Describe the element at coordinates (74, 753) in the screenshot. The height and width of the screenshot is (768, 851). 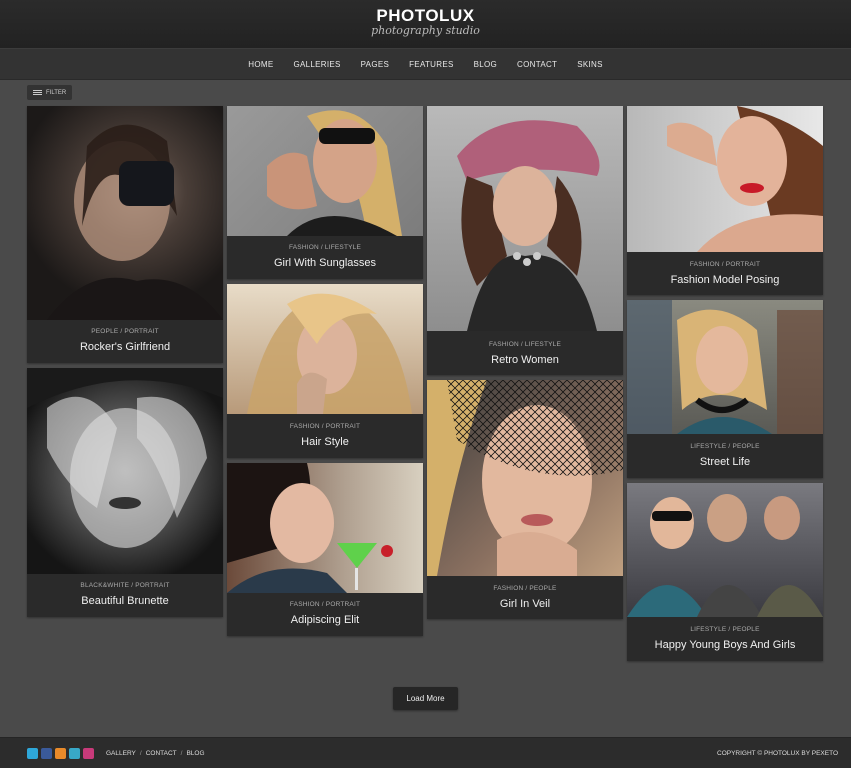
I see `vimeo-icon` at that location.